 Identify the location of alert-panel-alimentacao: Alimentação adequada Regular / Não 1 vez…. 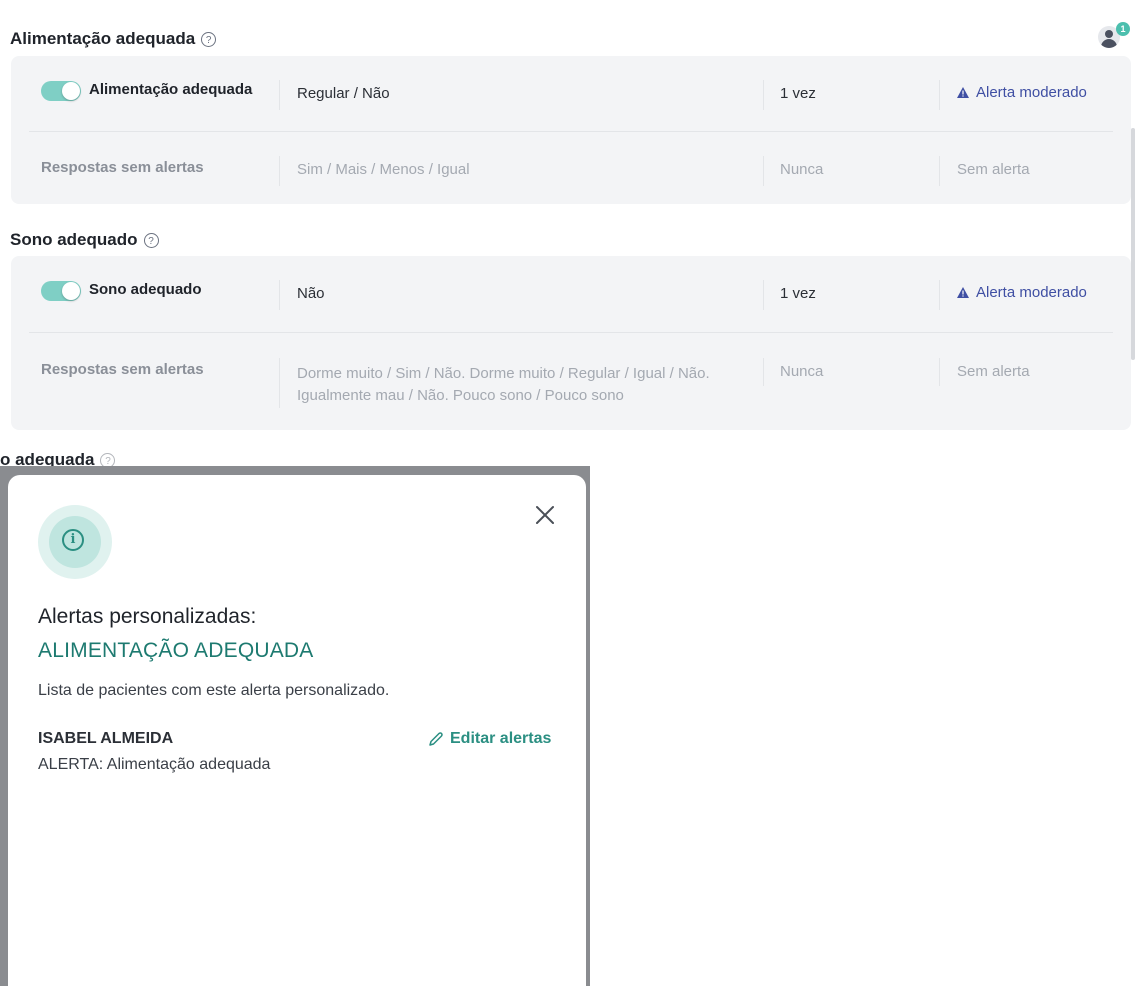
(571, 130).